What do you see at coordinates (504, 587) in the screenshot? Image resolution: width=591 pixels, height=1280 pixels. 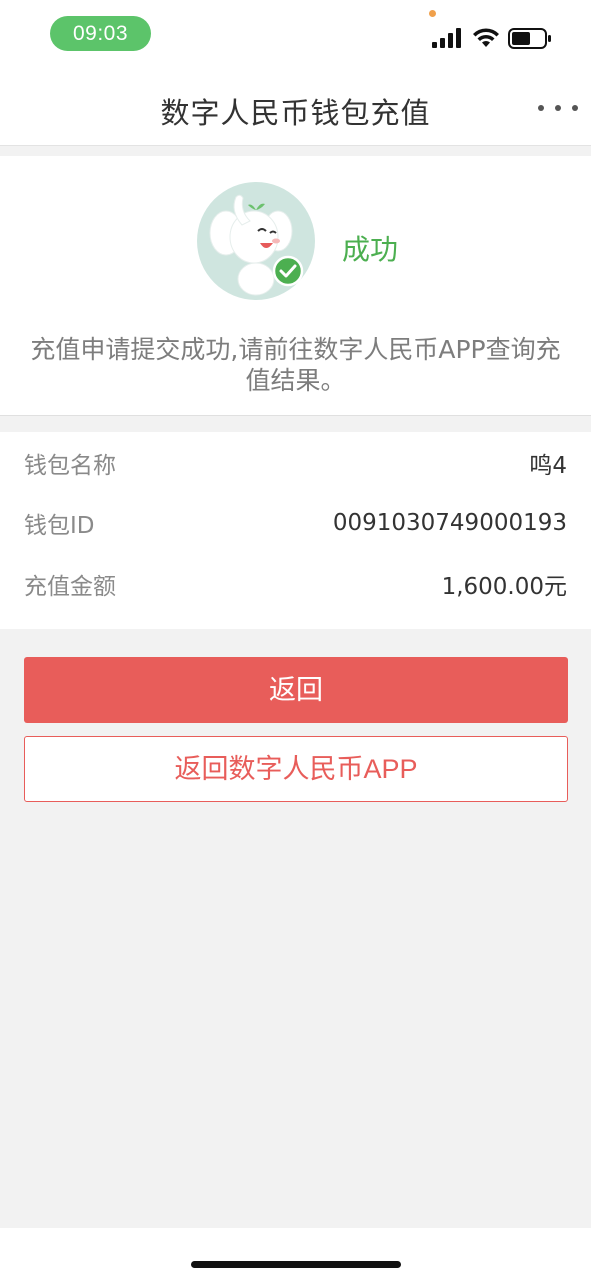 I see `detail-value: 1,600.00元` at bounding box center [504, 587].